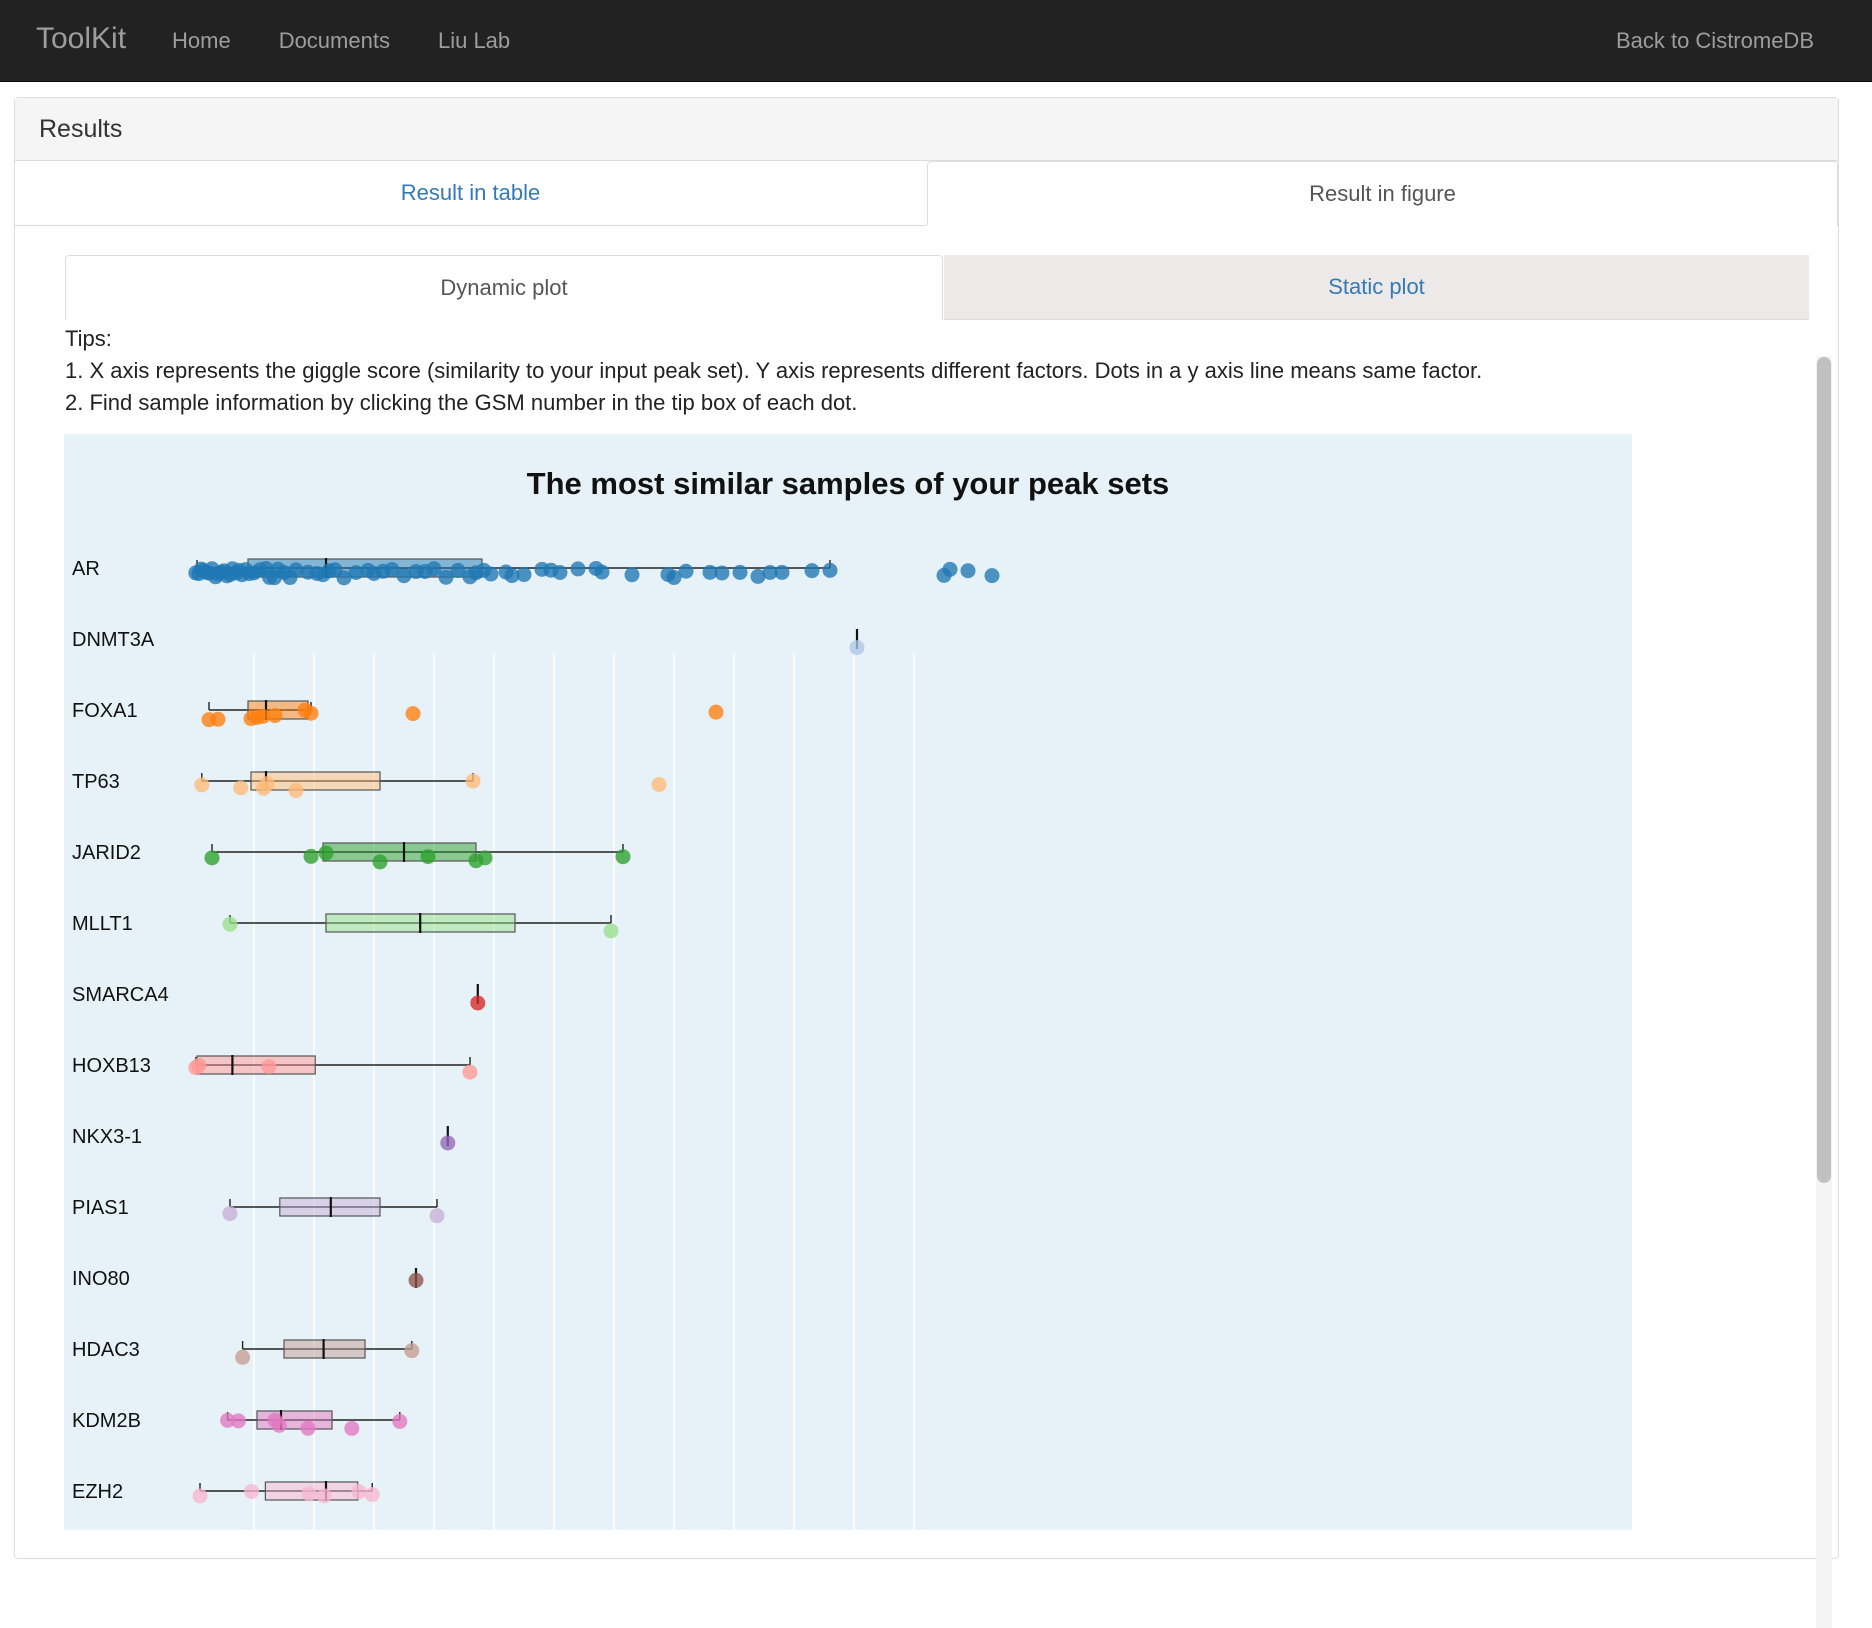 The width and height of the screenshot is (1872, 1628). I want to click on scrollbar-thumb, so click(1824, 770).